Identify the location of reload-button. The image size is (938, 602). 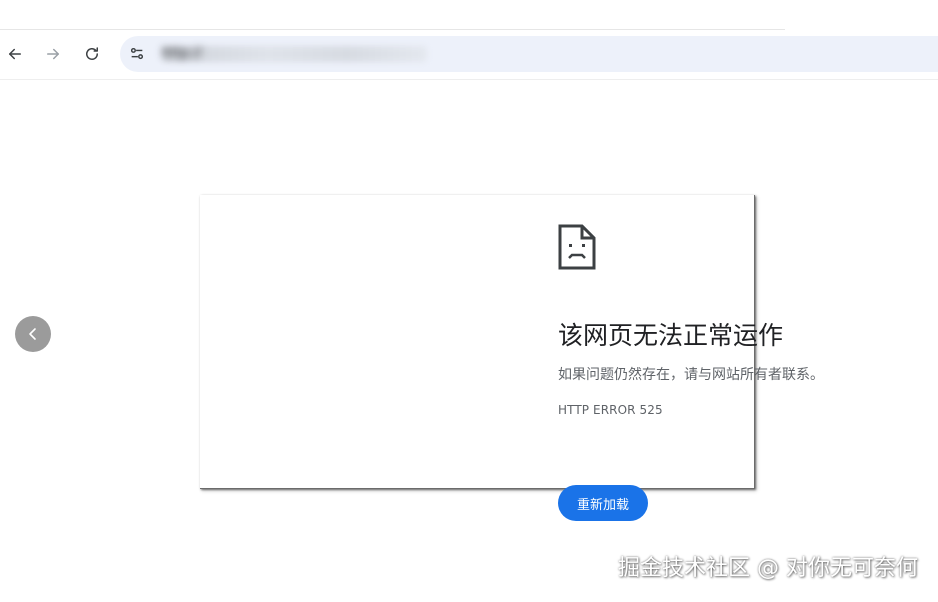
(92, 54).